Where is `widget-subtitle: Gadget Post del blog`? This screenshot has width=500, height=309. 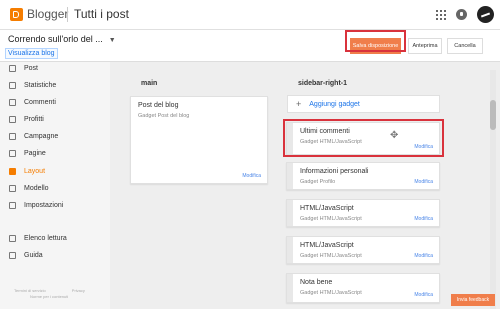
widget-subtitle: Gadget Post del blog is located at coordinates (164, 116).